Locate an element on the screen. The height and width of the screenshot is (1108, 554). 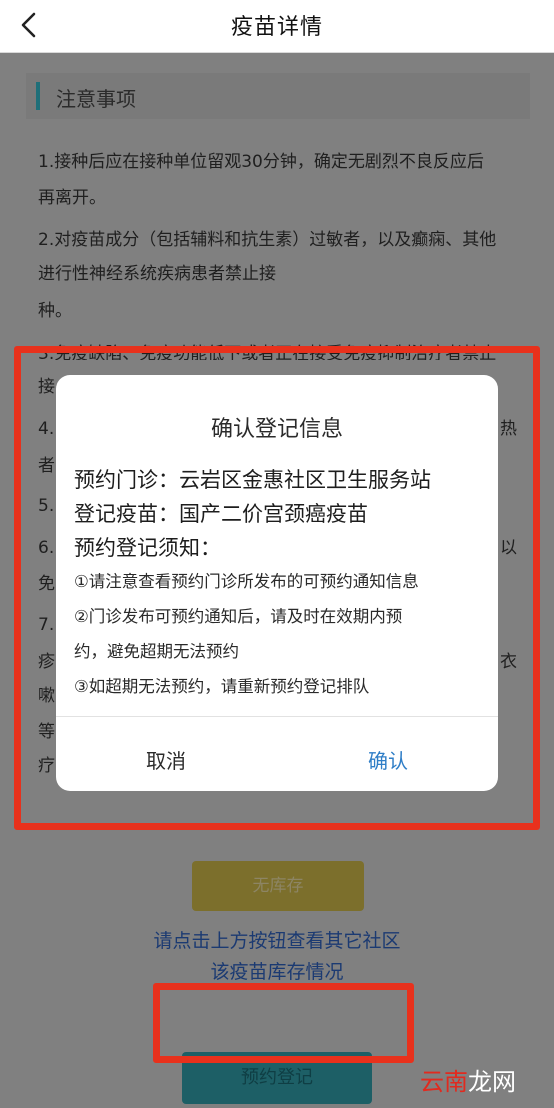
hint-text: 该疫苗库存情况 is located at coordinates (277, 970).